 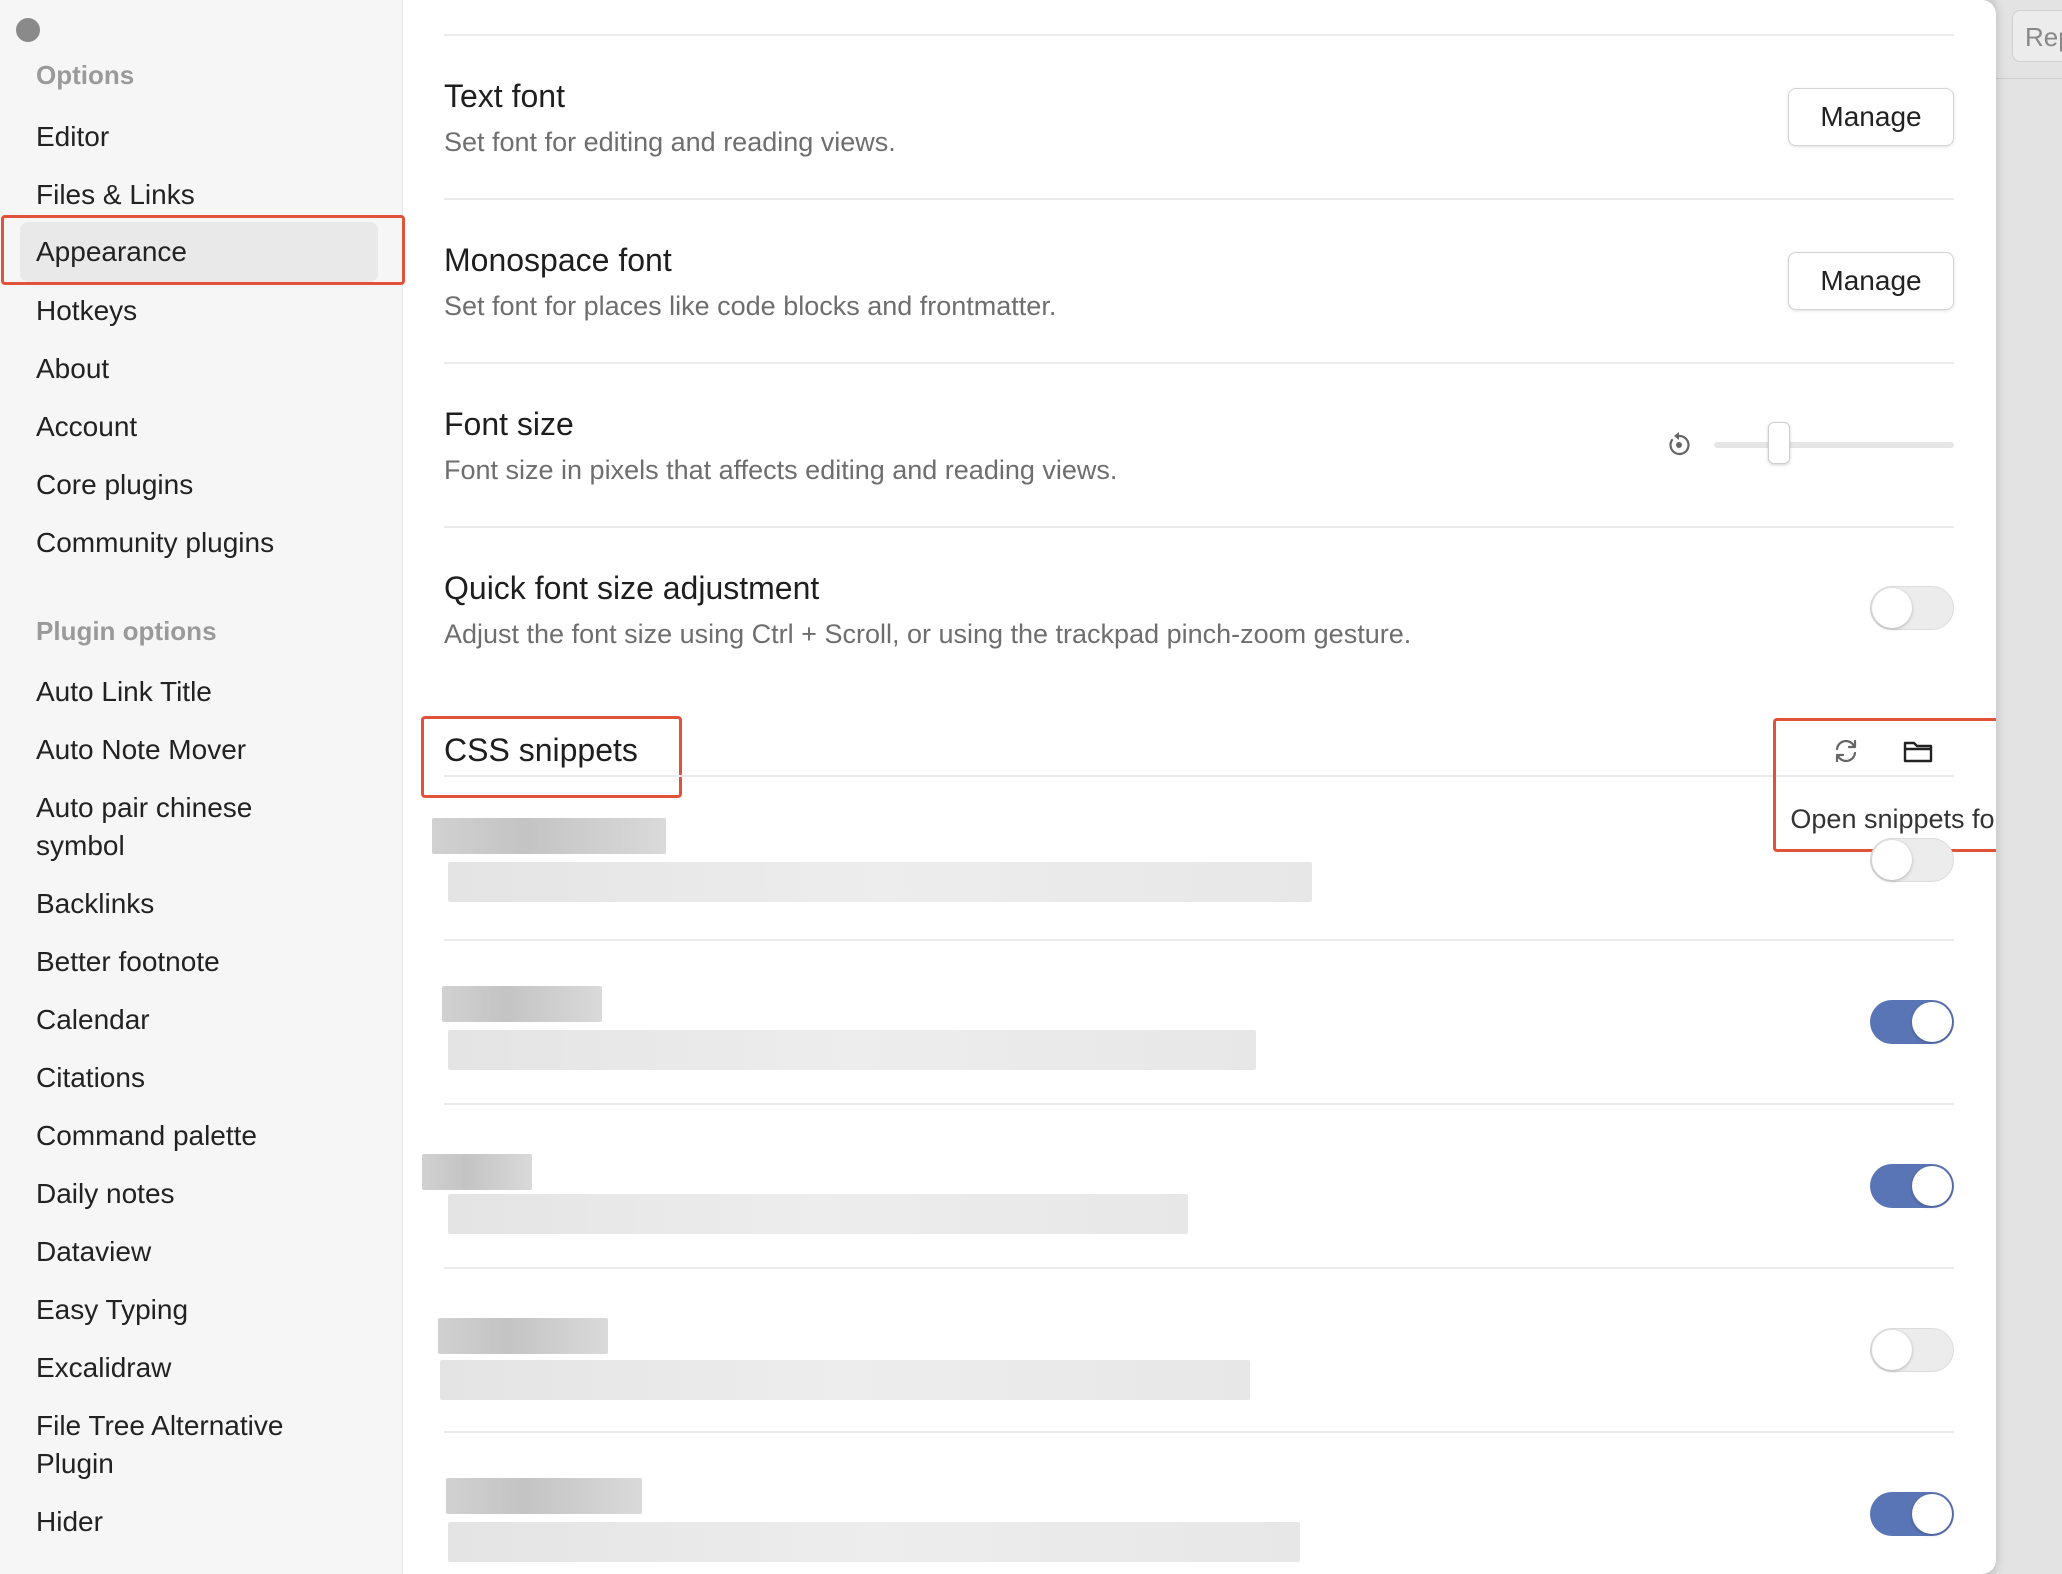 What do you see at coordinates (199, 369) in the screenshot?
I see `sidebar-item-about: About` at bounding box center [199, 369].